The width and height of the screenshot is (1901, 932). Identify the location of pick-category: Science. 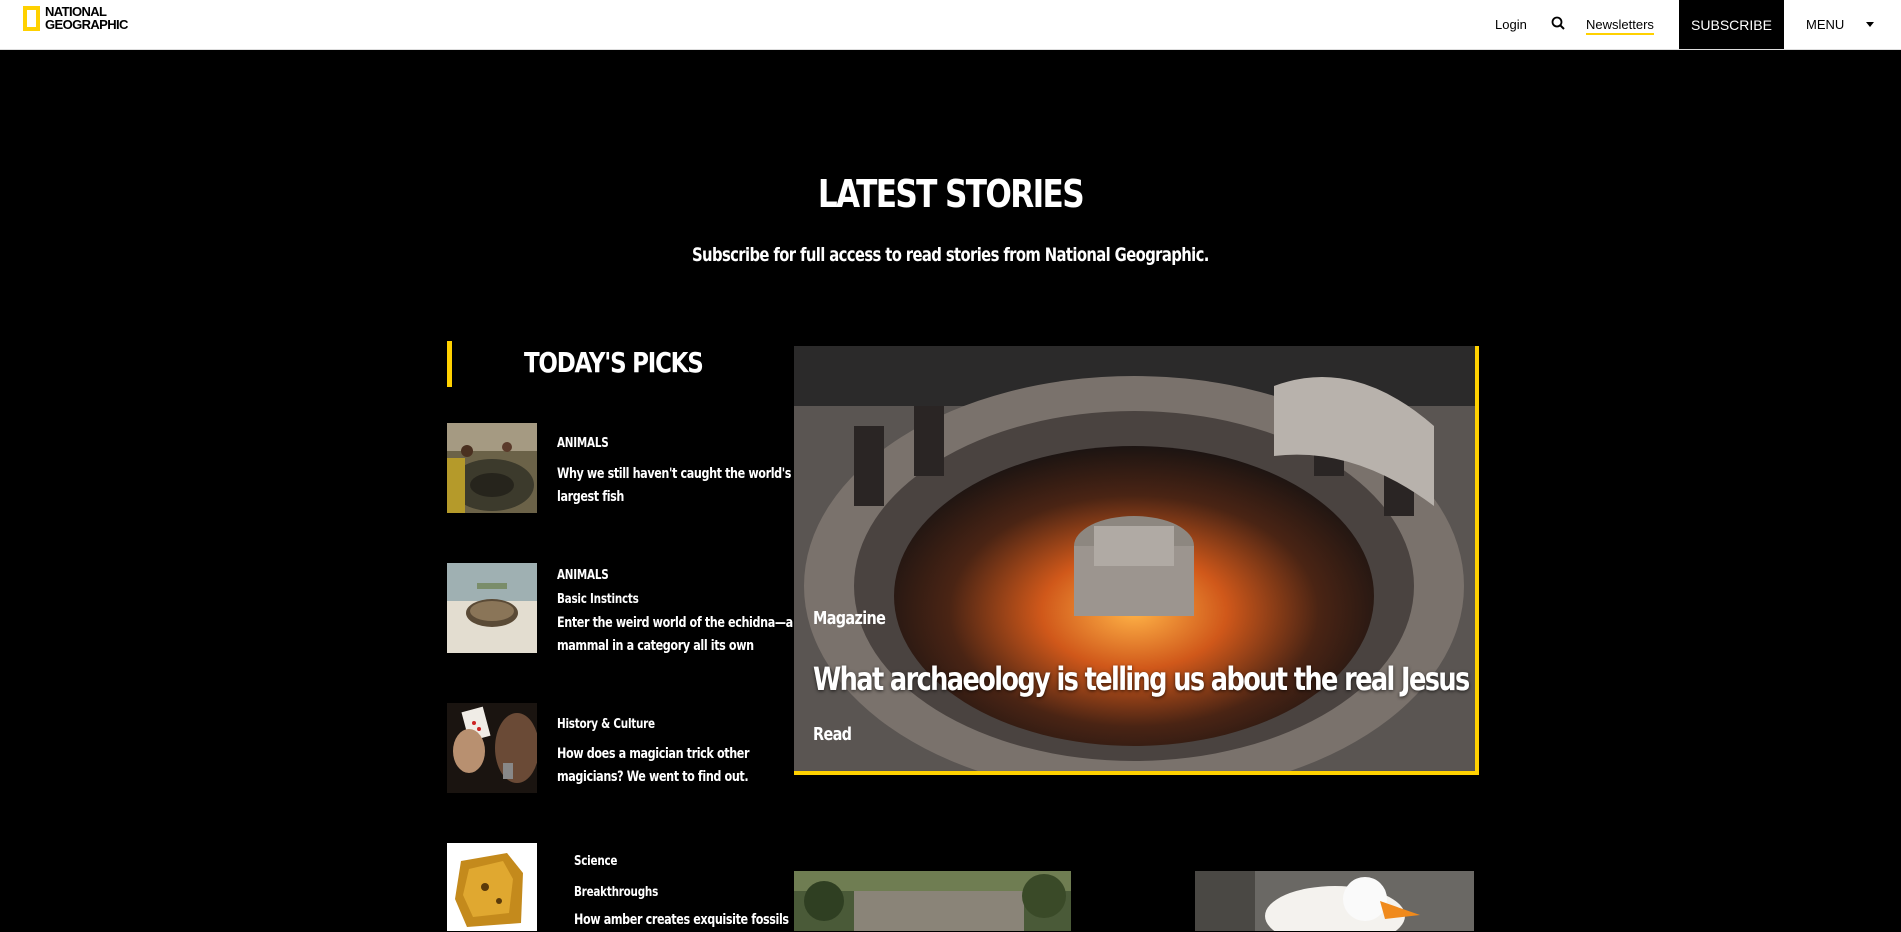
(596, 861).